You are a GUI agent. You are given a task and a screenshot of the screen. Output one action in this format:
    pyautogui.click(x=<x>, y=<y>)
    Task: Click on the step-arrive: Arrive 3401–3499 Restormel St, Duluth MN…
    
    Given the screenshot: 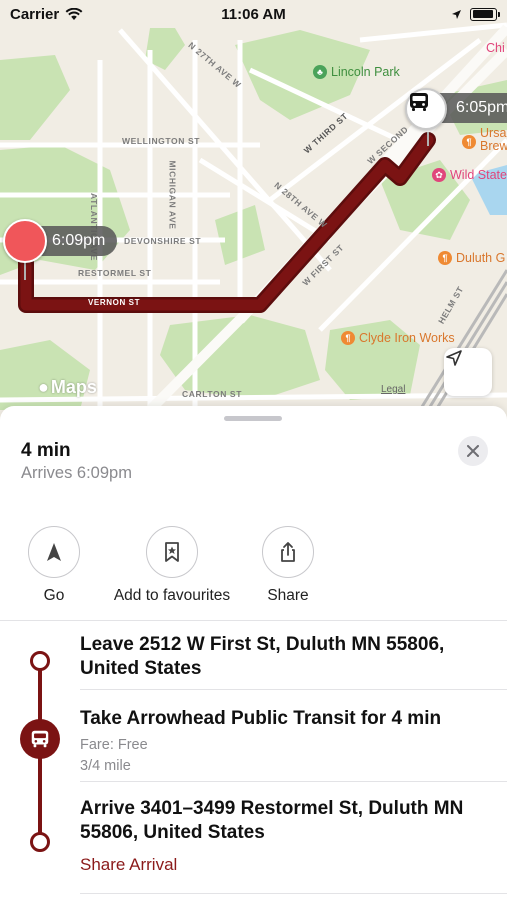 What is the action you would take?
    pyautogui.click(x=287, y=836)
    